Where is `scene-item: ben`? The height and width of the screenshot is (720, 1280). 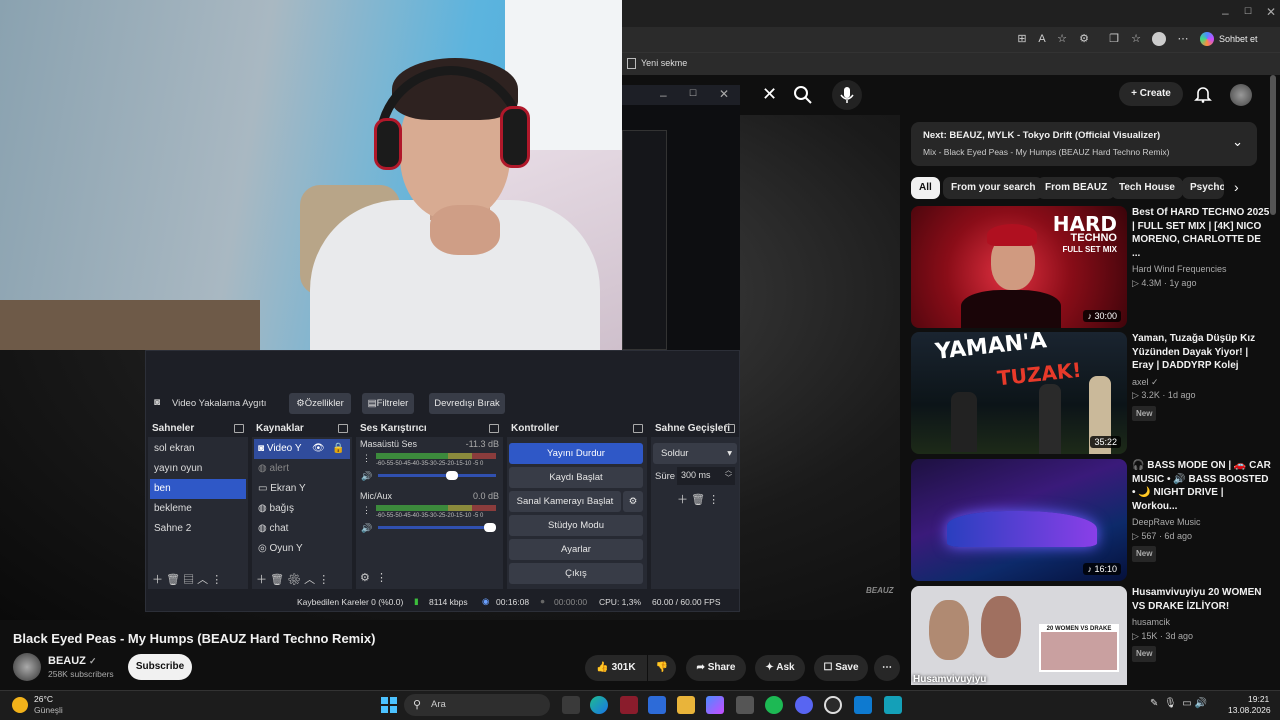 scene-item: ben is located at coordinates (198, 489).